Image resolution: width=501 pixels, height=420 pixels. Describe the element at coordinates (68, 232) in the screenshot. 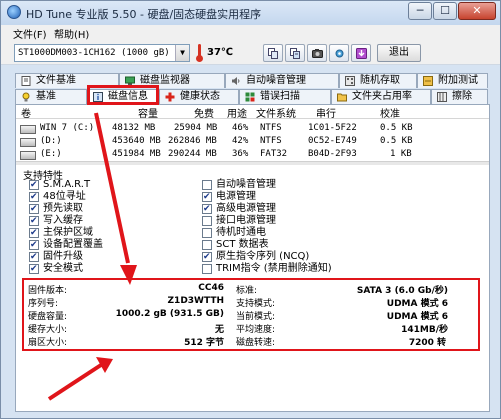

I see `feature-label: 主保护区域` at that location.